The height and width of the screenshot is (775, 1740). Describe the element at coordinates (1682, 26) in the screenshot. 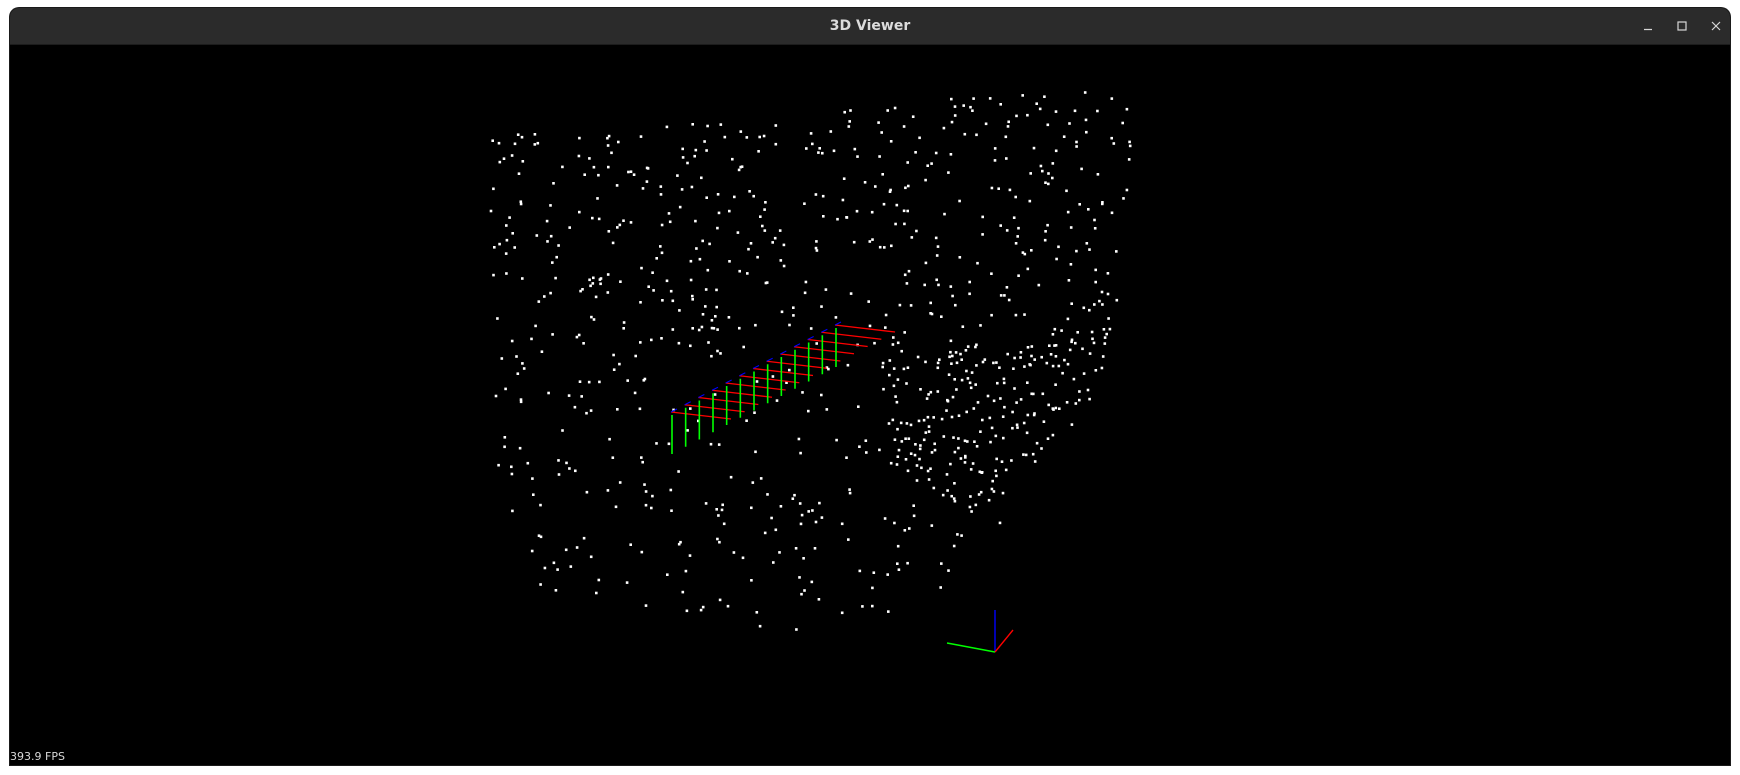

I see `maximize-button` at that location.